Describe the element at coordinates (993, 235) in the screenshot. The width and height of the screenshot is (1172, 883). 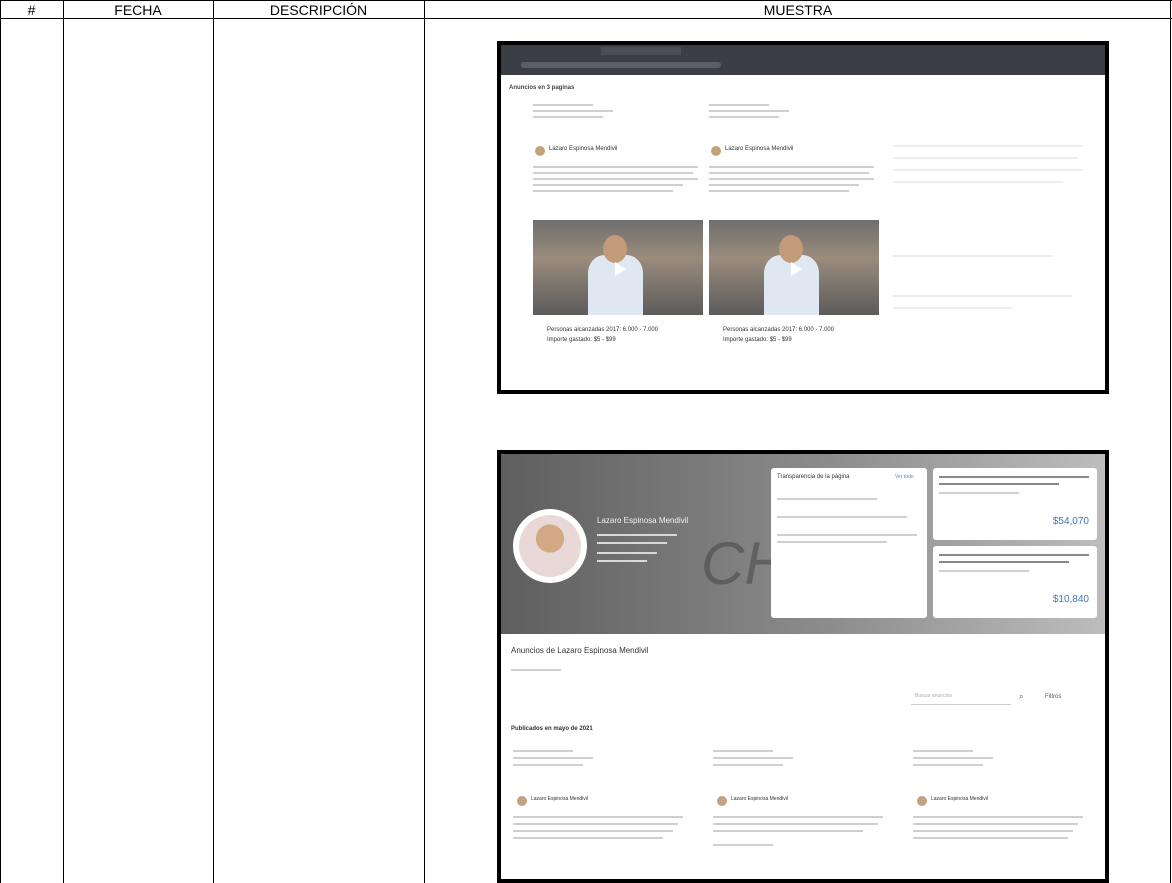
I see `background-page-text` at that location.